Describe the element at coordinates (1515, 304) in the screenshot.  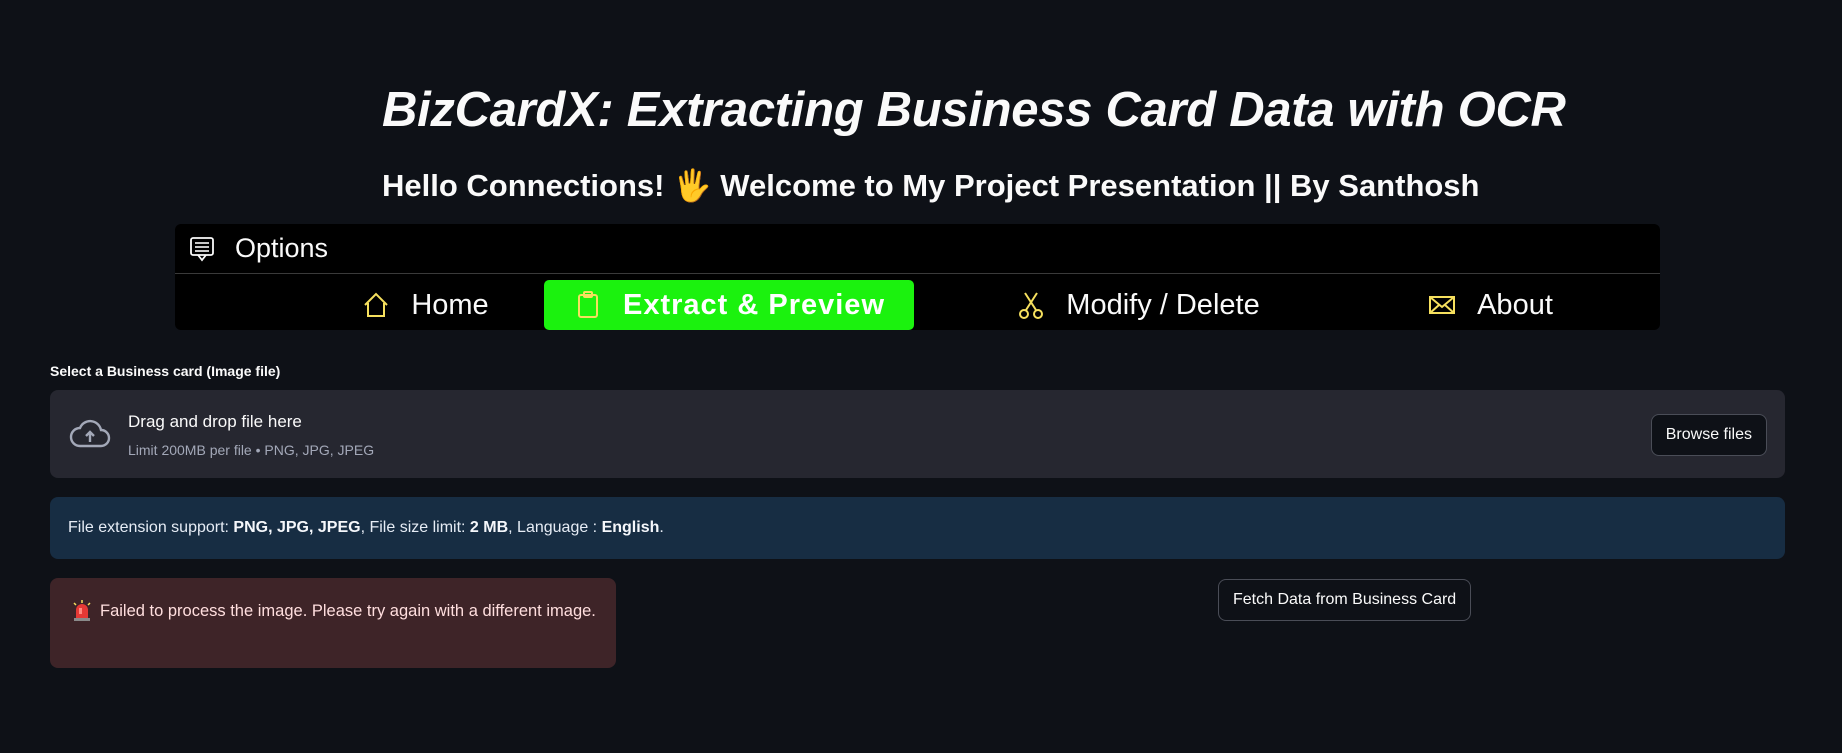
I see `nav-item-label: About` at that location.